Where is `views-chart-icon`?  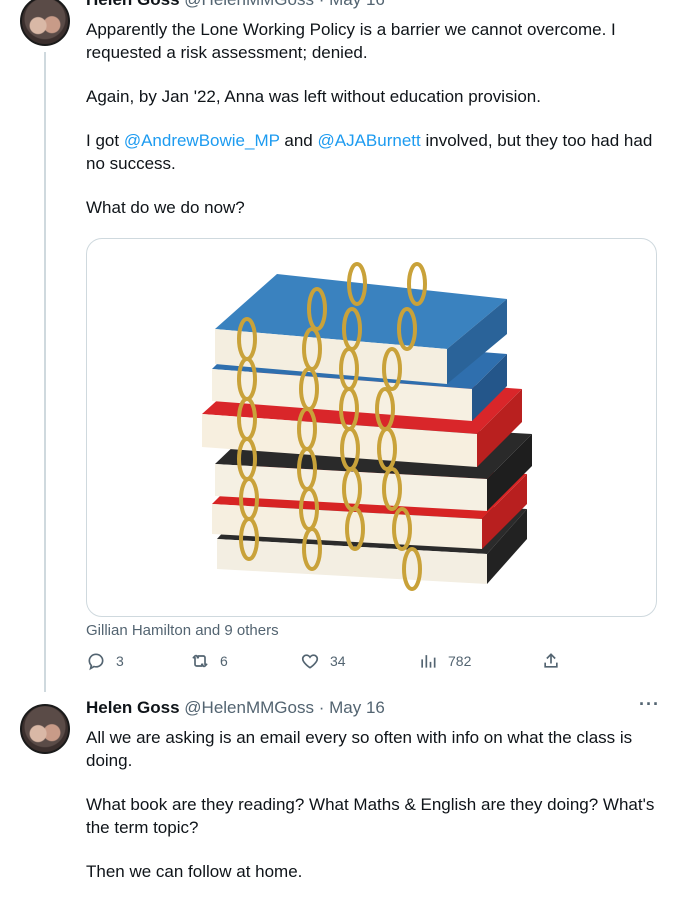
views-chart-icon is located at coordinates (428, 661).